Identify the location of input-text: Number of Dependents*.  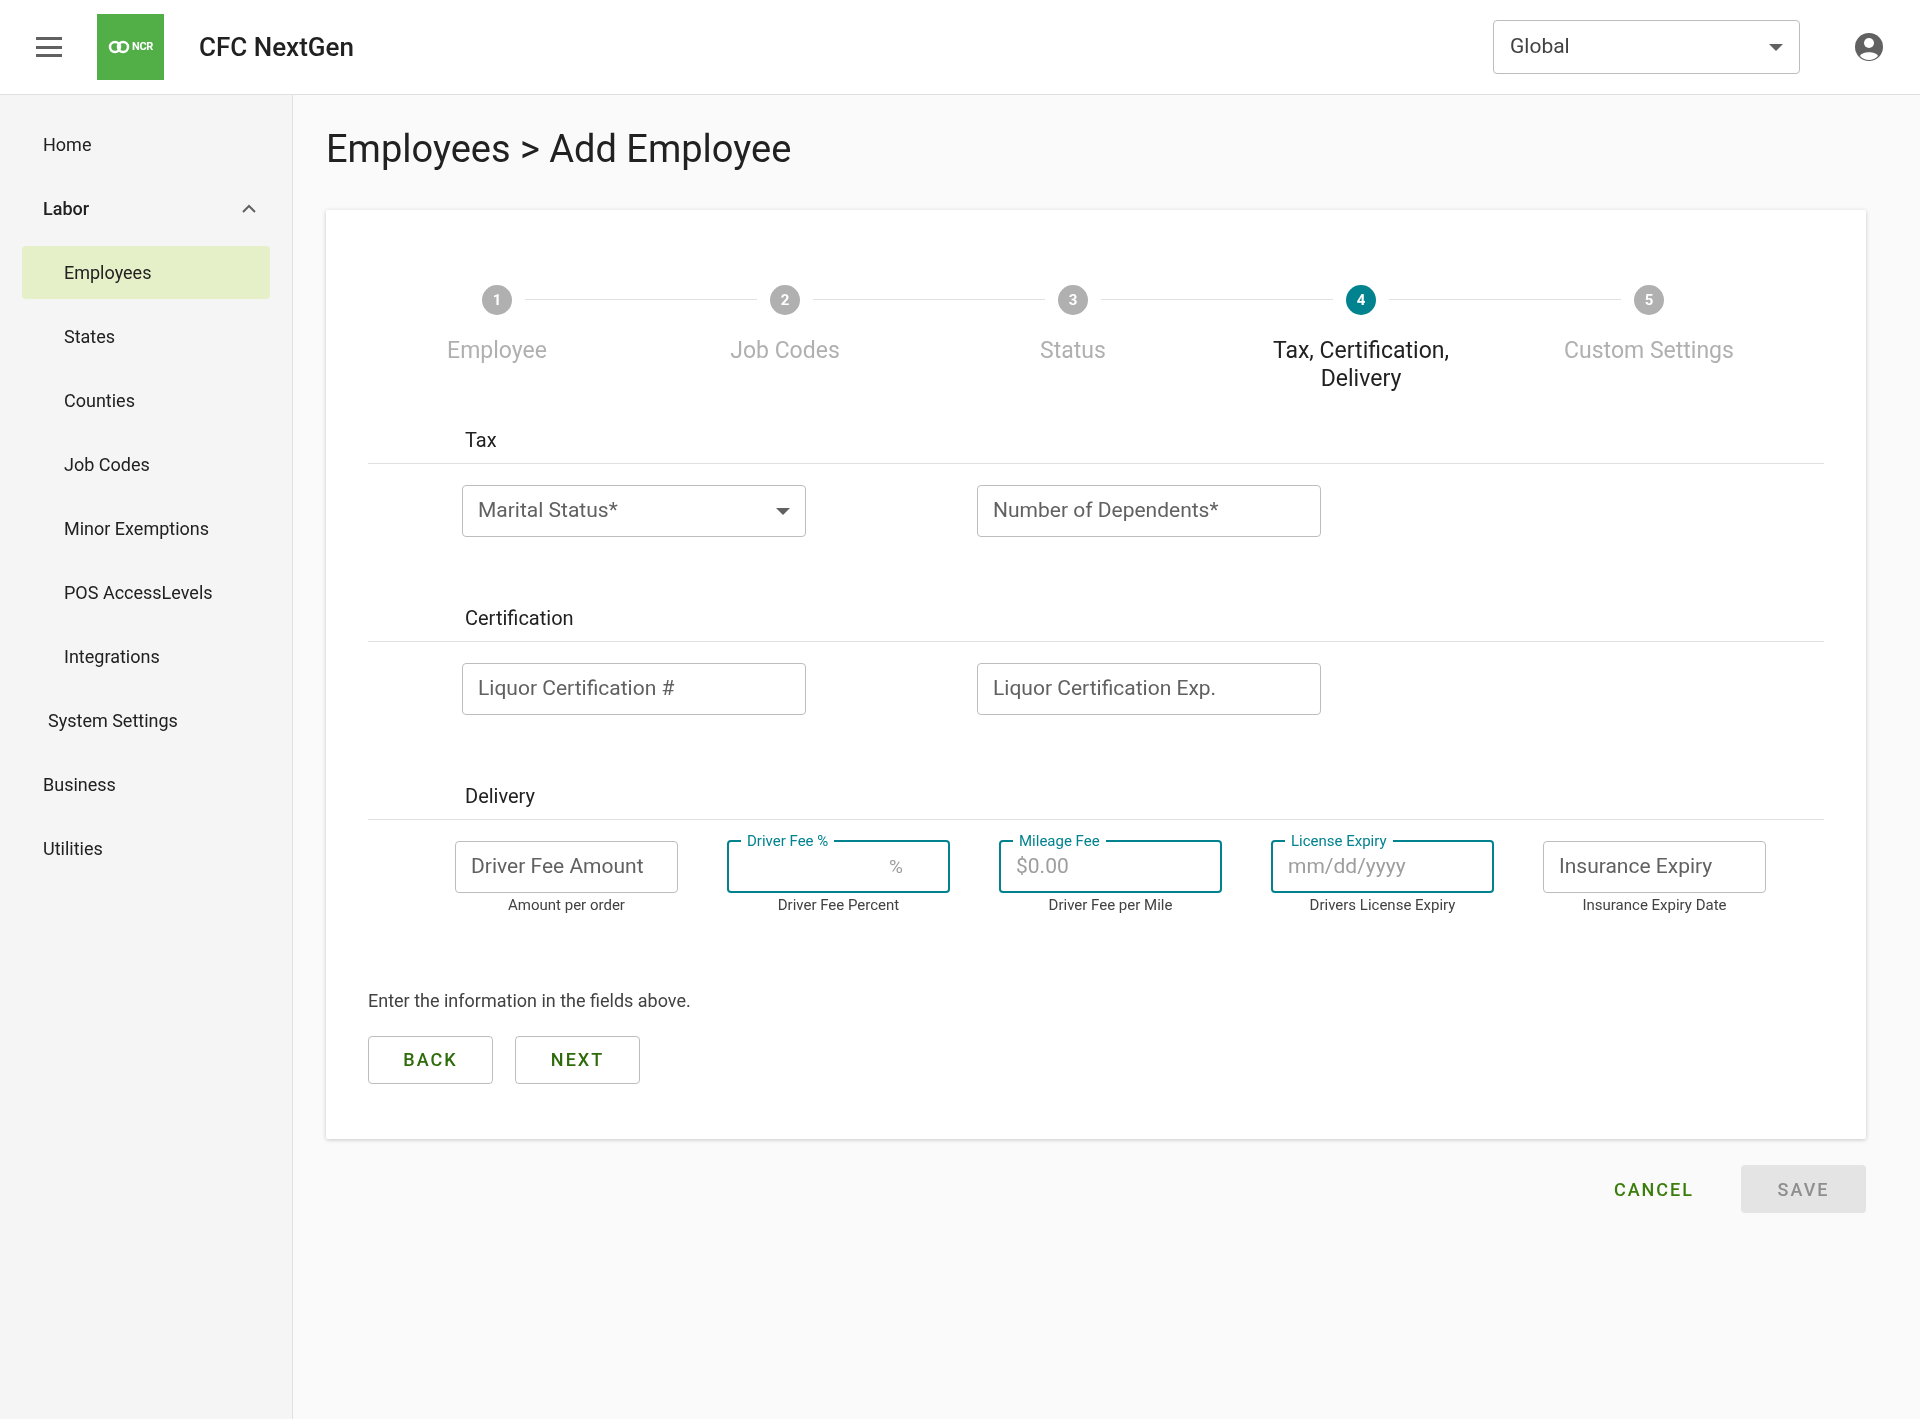
(1149, 511).